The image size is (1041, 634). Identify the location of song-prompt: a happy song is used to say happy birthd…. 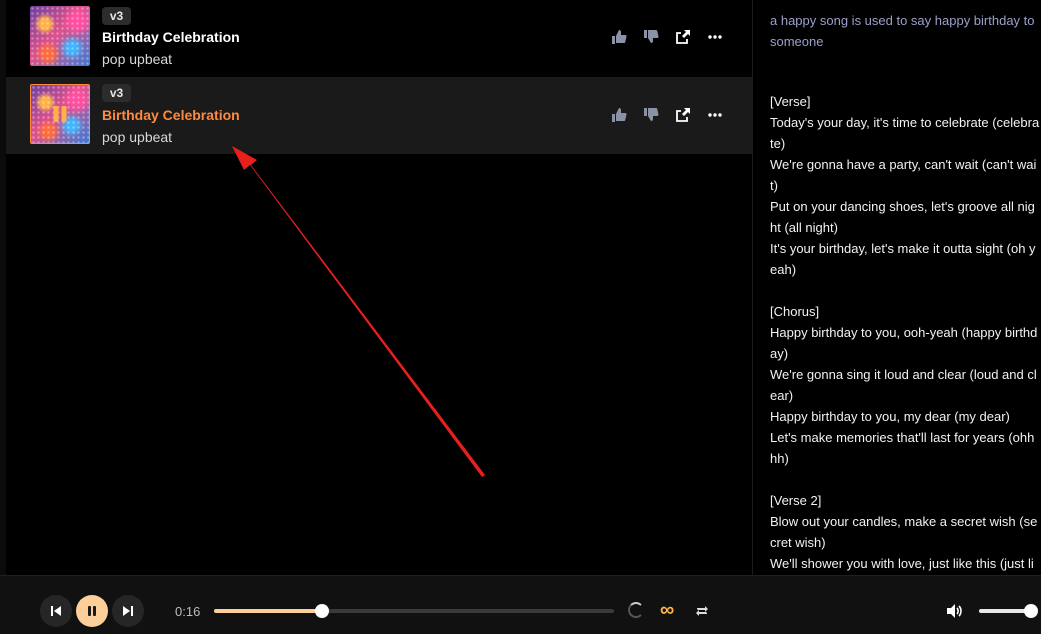
(902, 31).